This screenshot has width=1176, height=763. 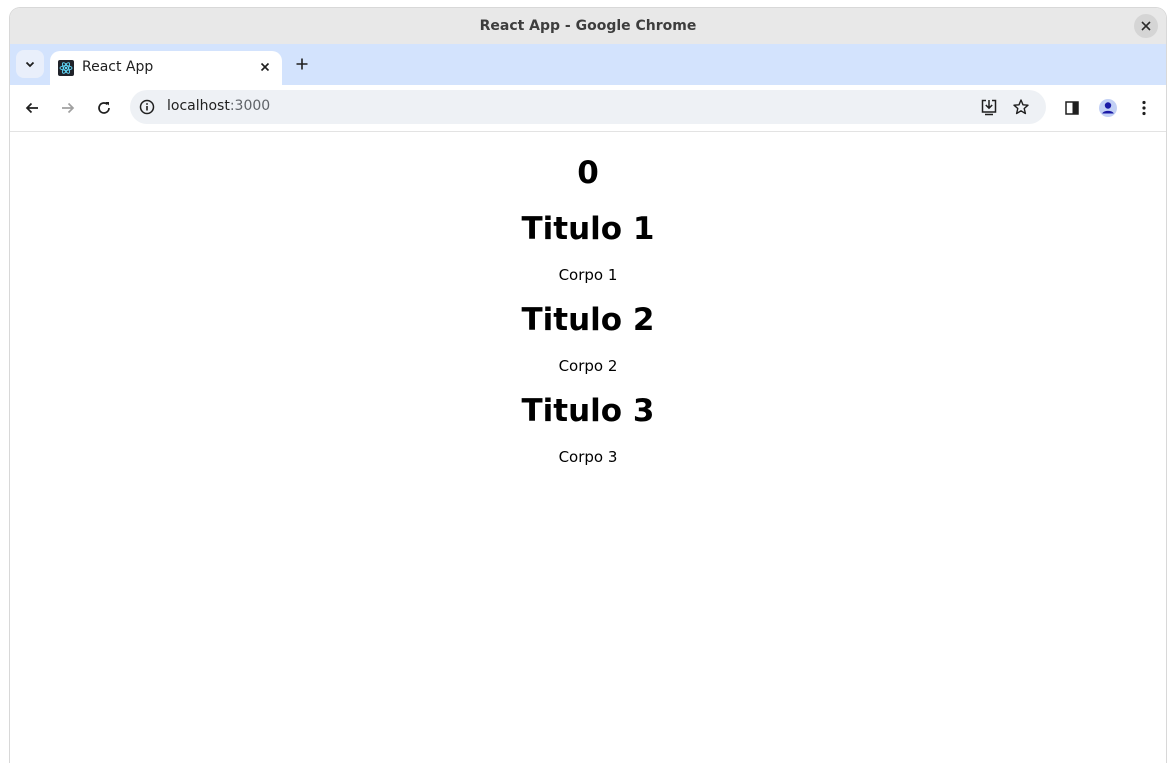 I want to click on tab-react-app: React App, so click(x=166, y=68).